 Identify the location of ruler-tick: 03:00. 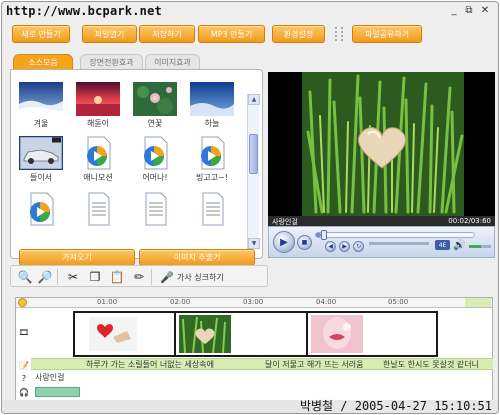
(253, 302).